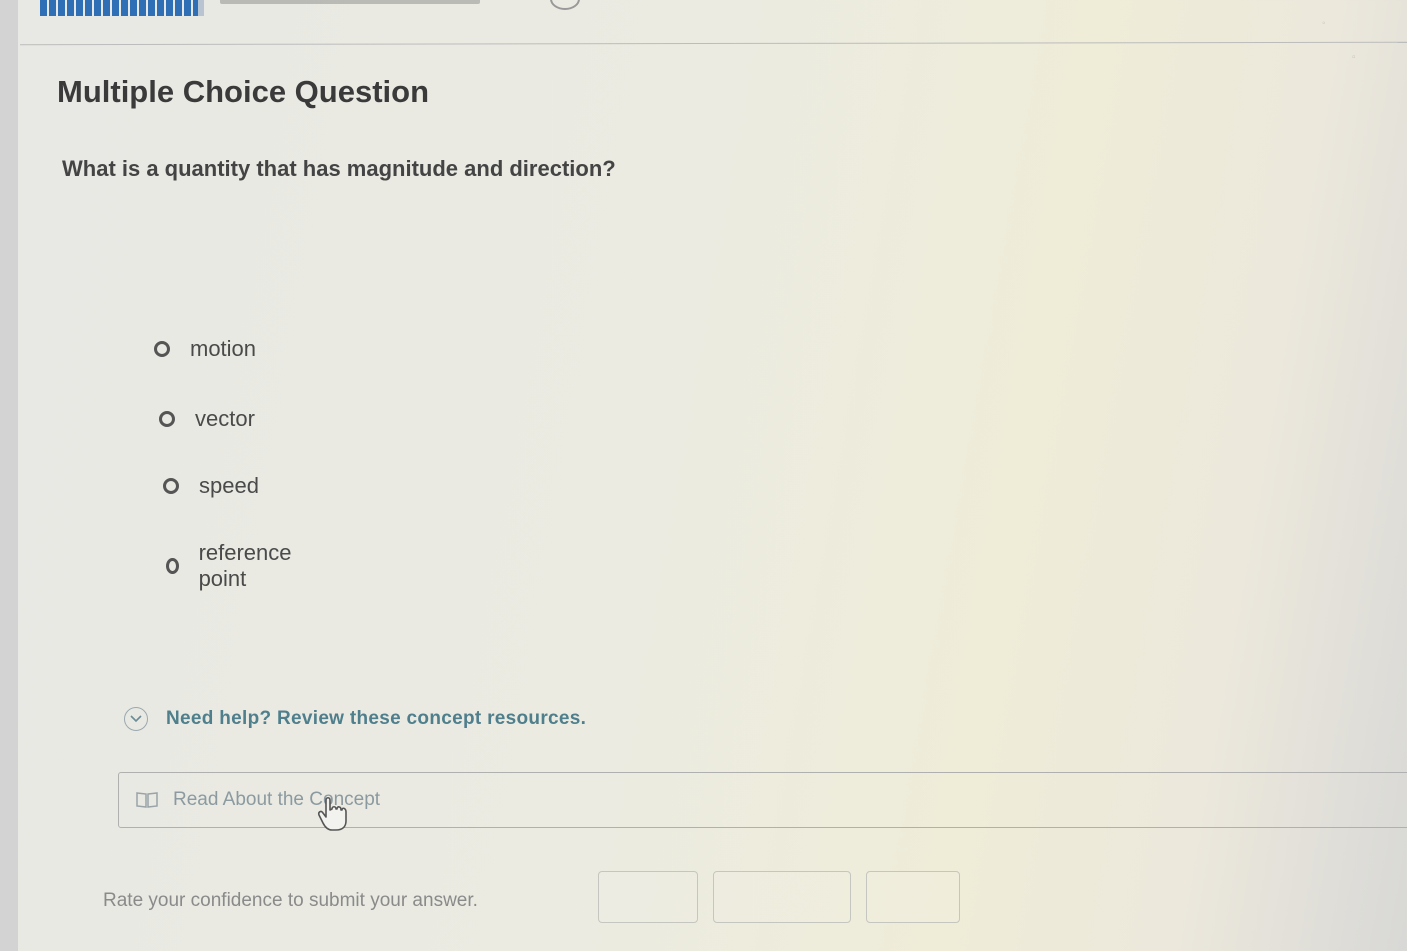  What do you see at coordinates (1324, 23) in the screenshot?
I see `corner-mark: ◦` at bounding box center [1324, 23].